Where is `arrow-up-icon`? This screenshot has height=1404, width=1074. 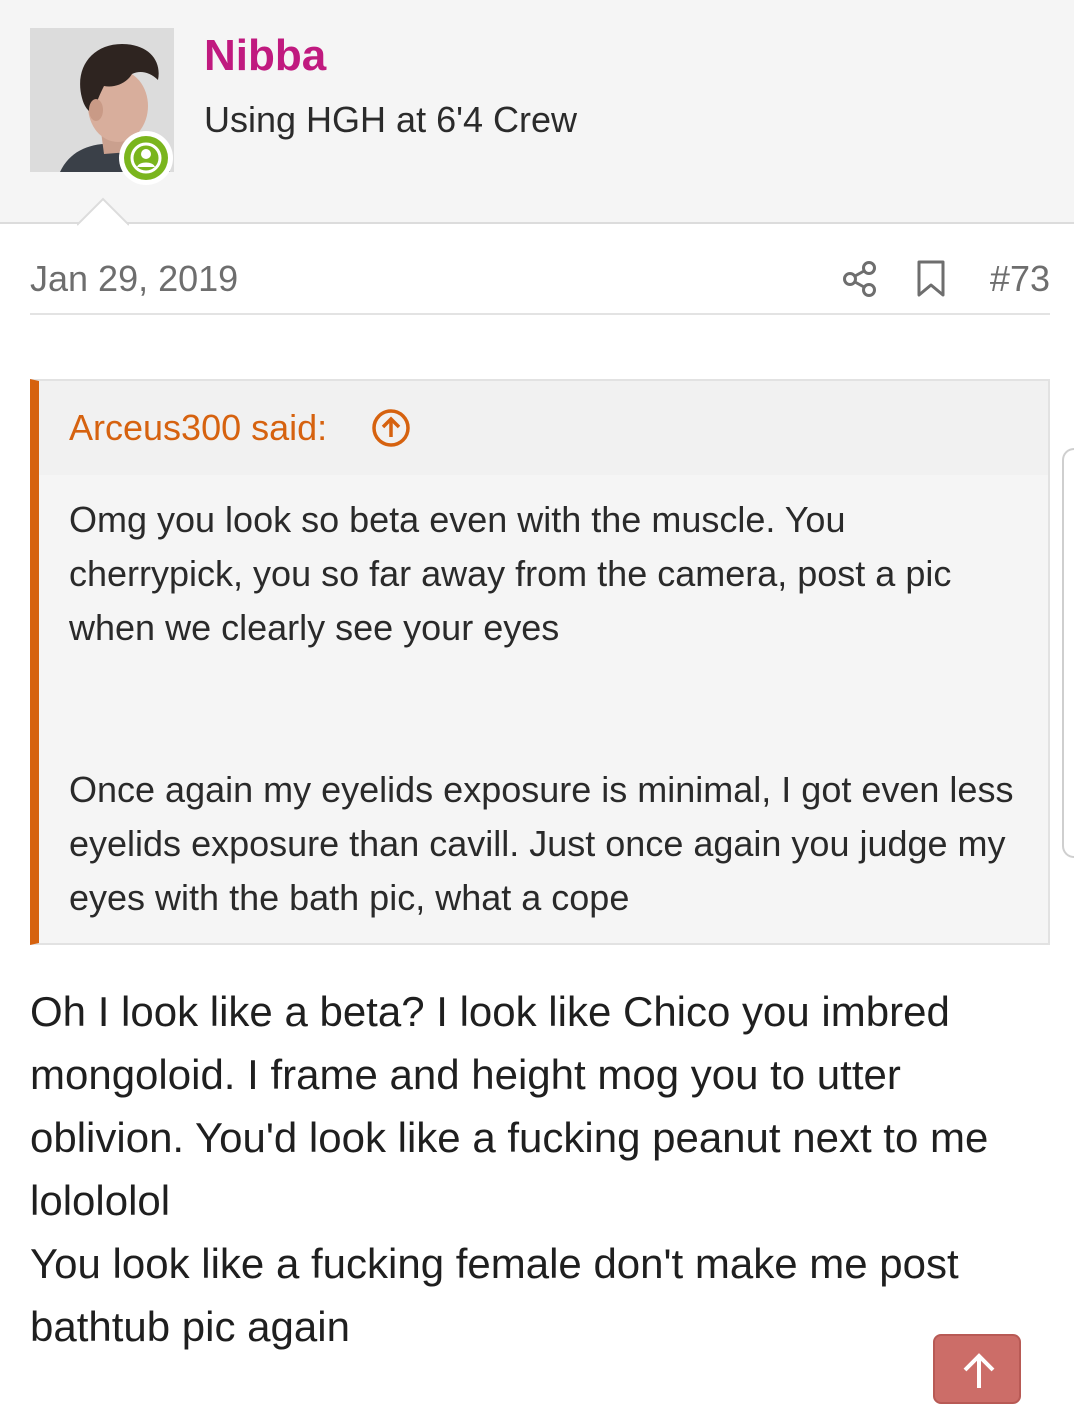 arrow-up-icon is located at coordinates (979, 1370).